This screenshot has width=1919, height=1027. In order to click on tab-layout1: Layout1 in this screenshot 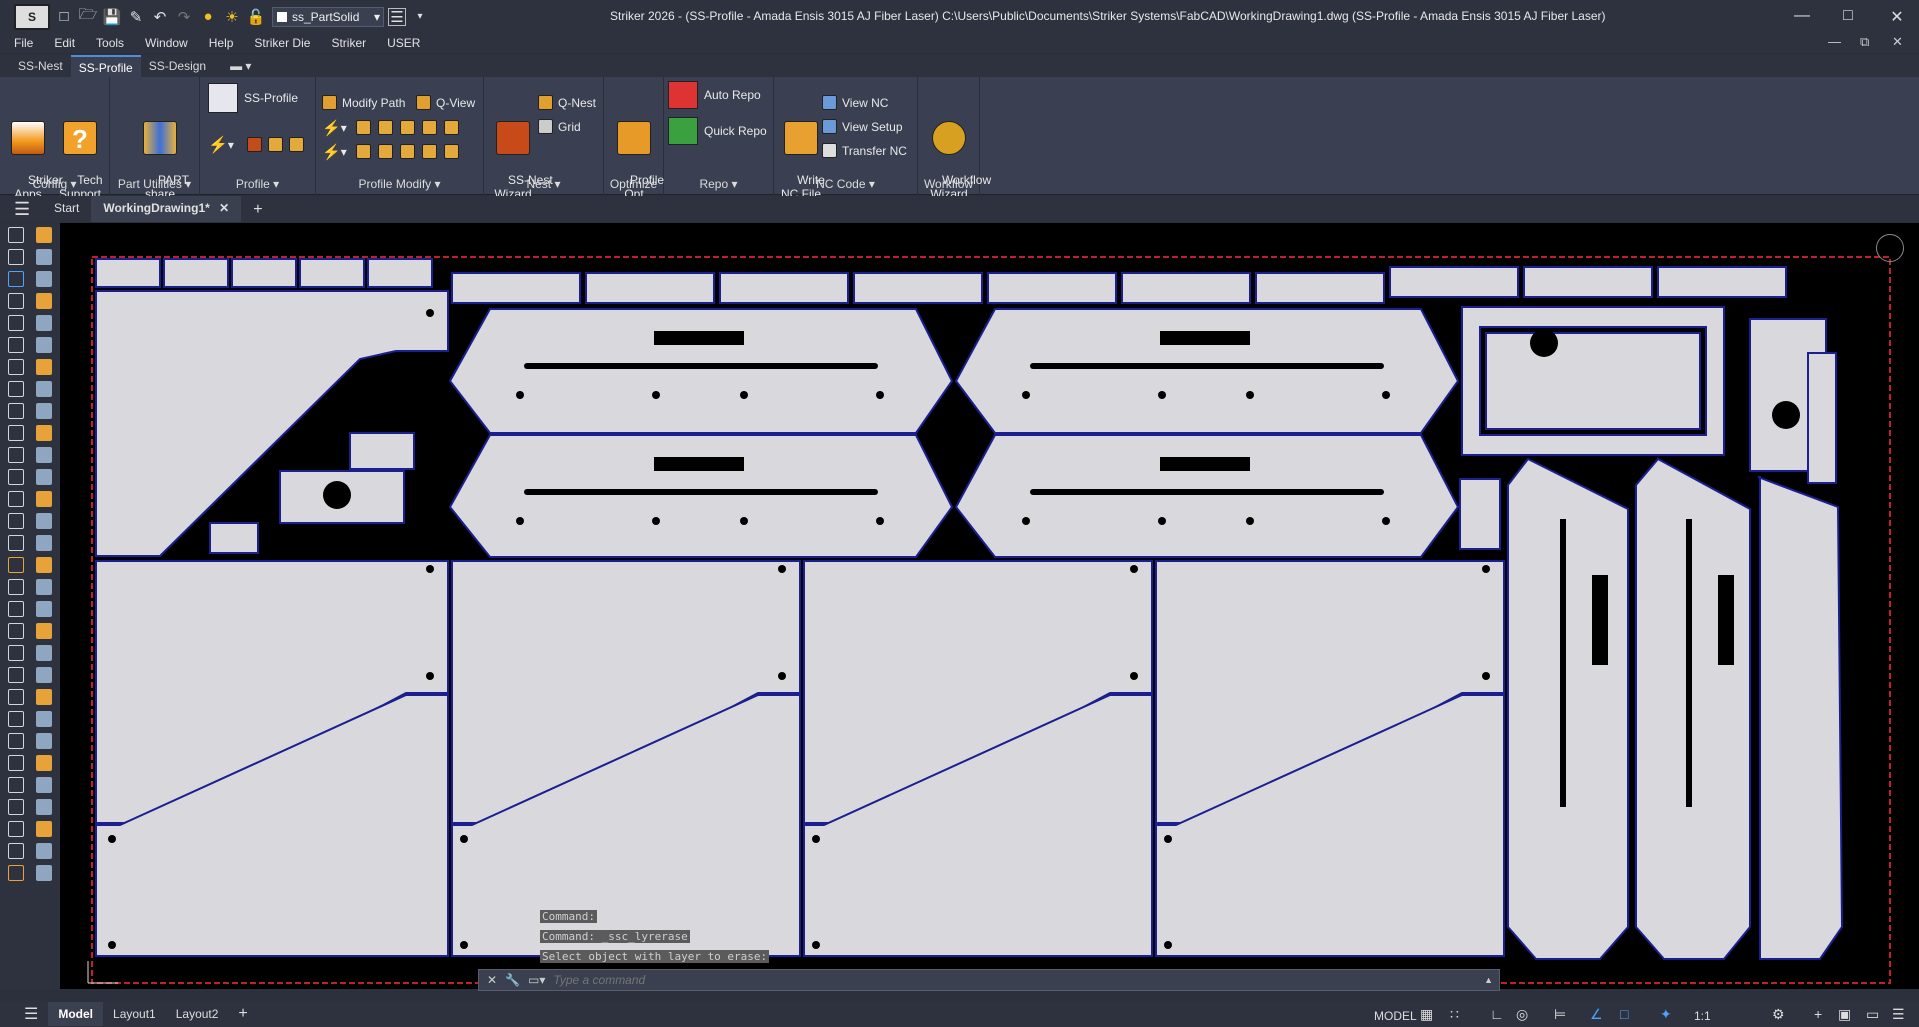, I will do `click(134, 1014)`.